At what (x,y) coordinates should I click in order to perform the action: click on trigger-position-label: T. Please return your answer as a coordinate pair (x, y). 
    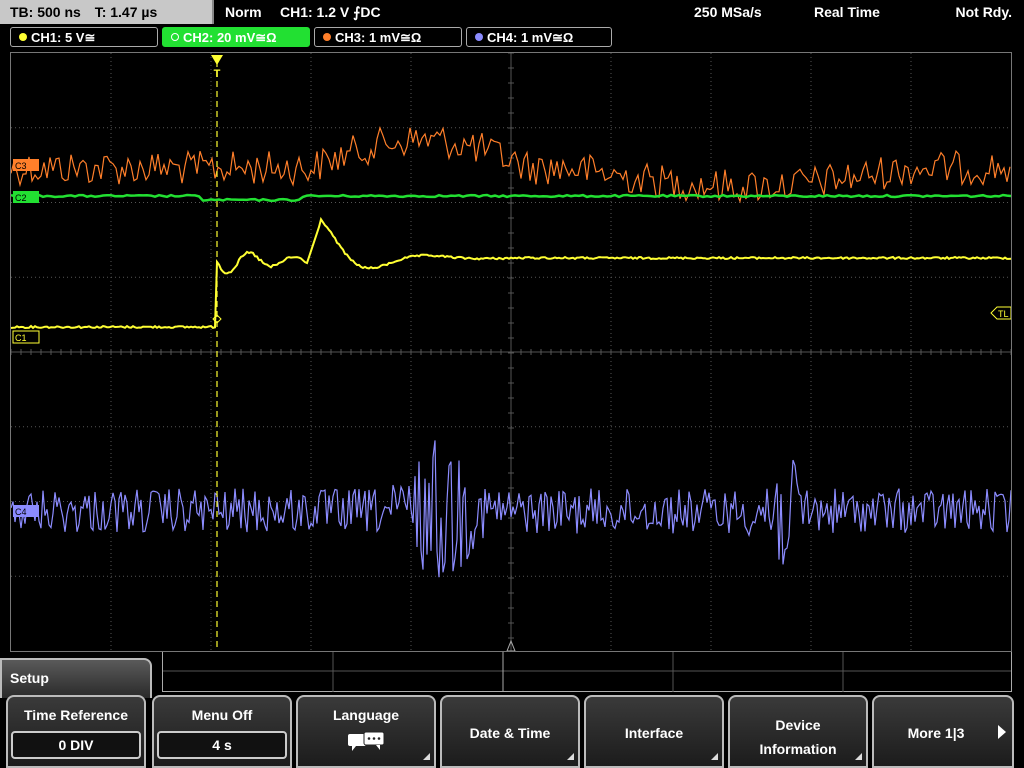
    Looking at the image, I should click on (217, 74).